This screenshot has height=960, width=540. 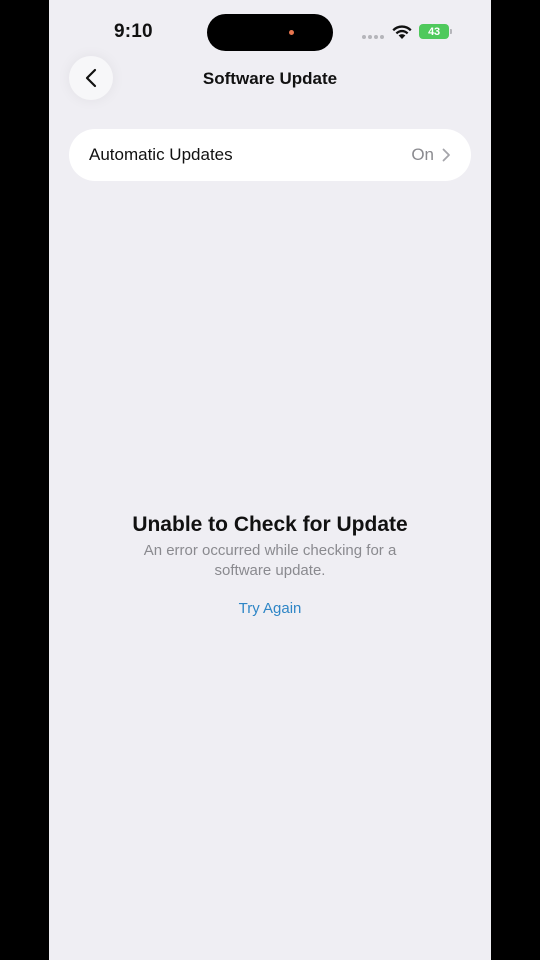 What do you see at coordinates (270, 524) in the screenshot?
I see `error-title: Unable to Check for Update` at bounding box center [270, 524].